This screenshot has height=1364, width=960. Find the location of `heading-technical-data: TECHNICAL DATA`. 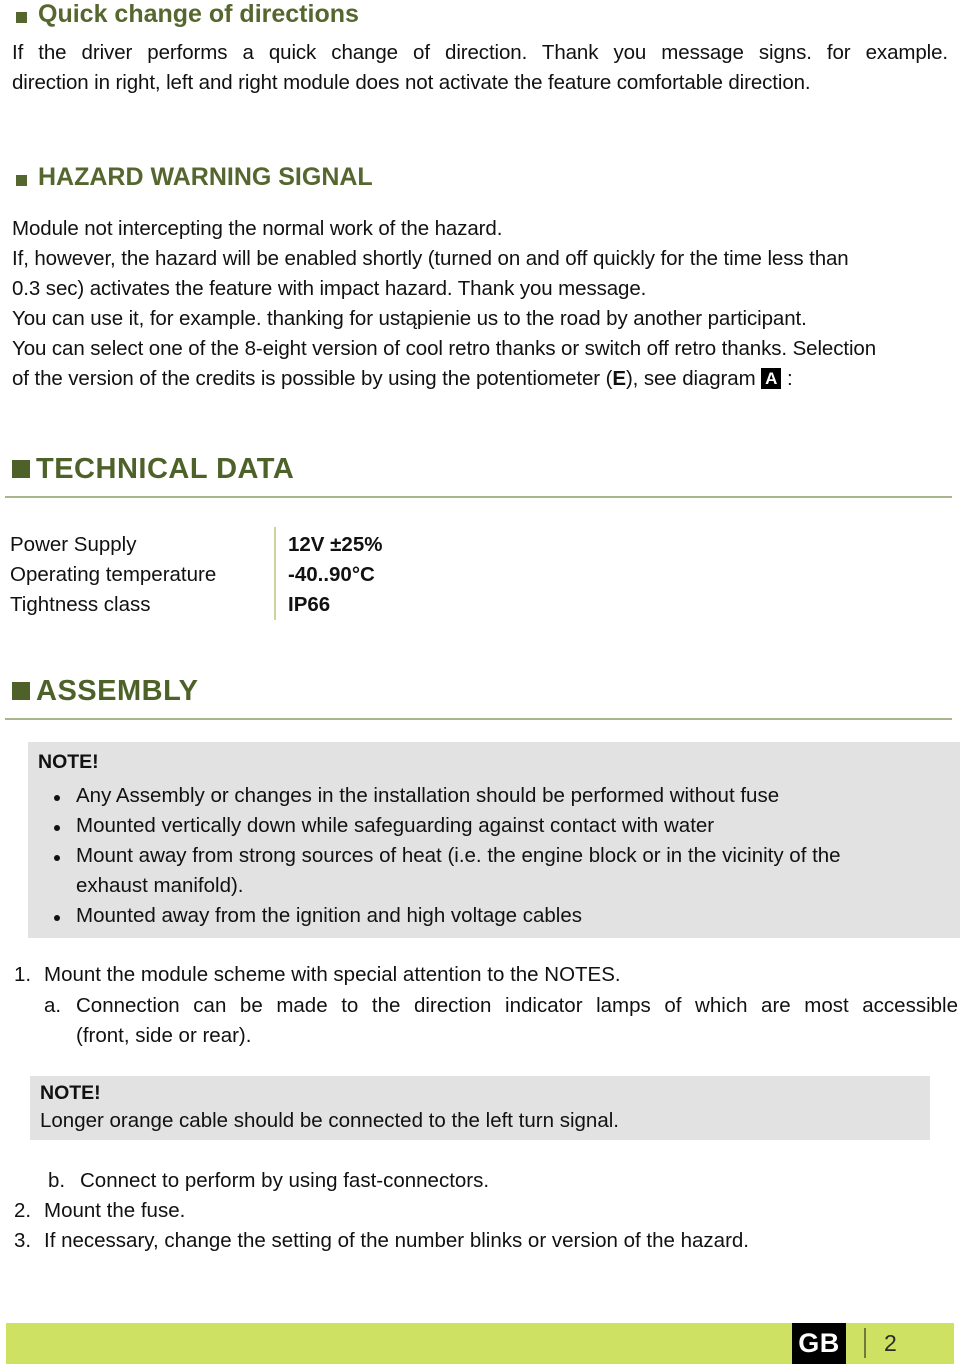

heading-technical-data: TECHNICAL DATA is located at coordinates (165, 469).